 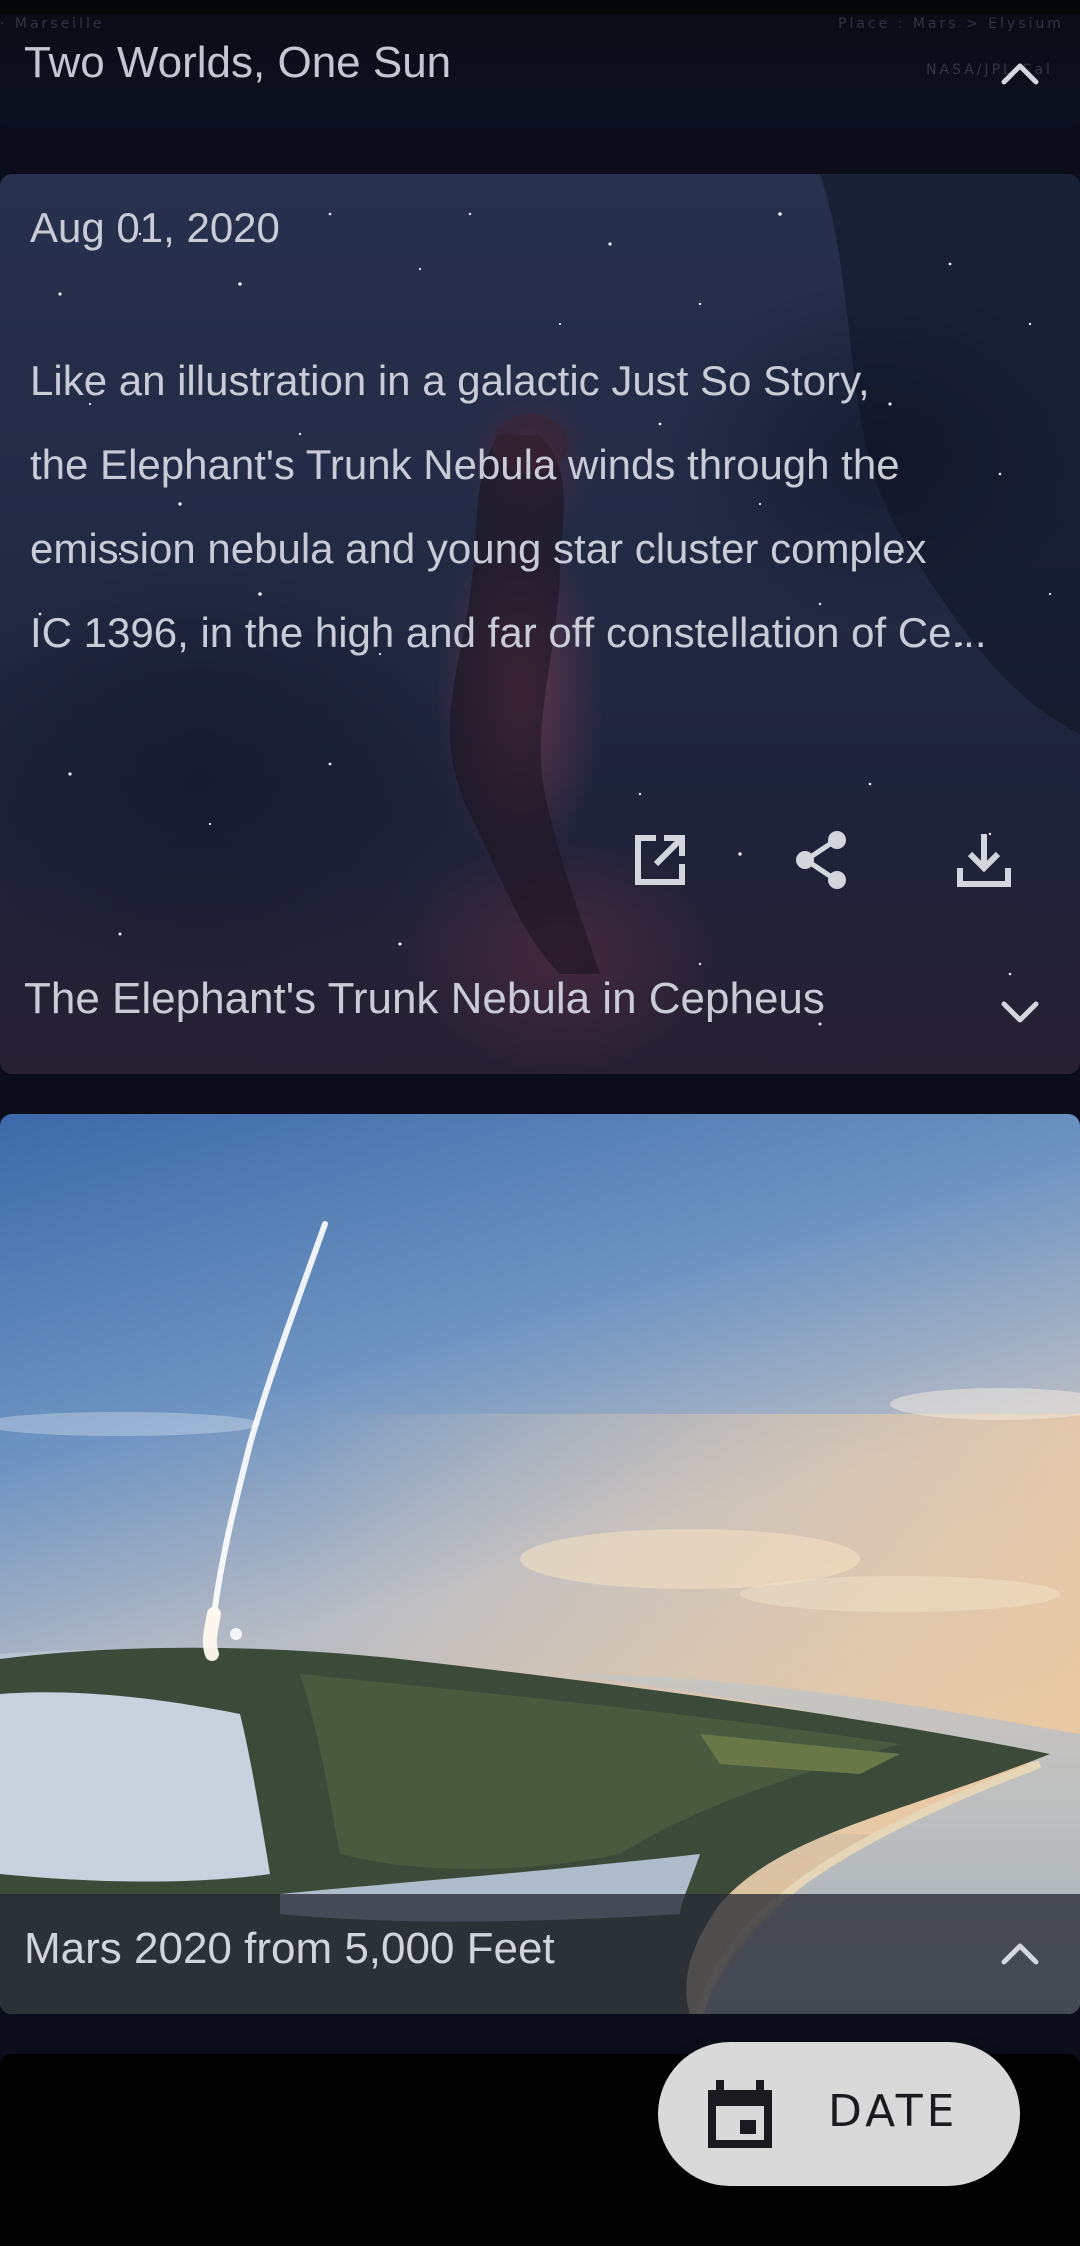 I want to click on share-icon, so click(x=822, y=860).